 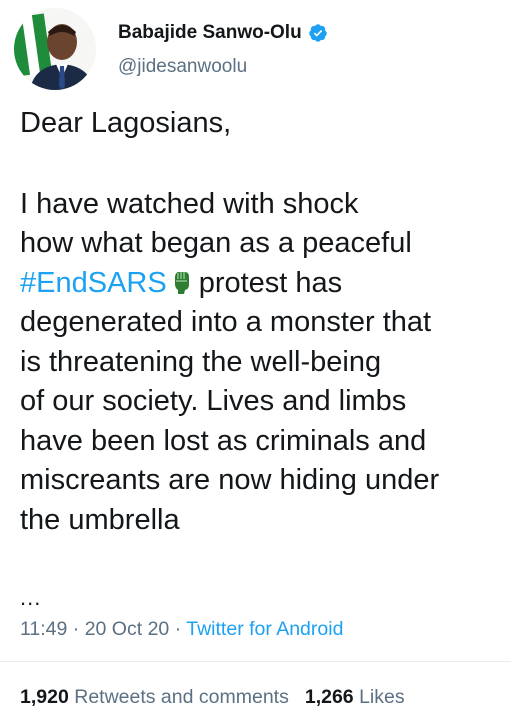 I want to click on likes-label: Likes, so click(x=382, y=697).